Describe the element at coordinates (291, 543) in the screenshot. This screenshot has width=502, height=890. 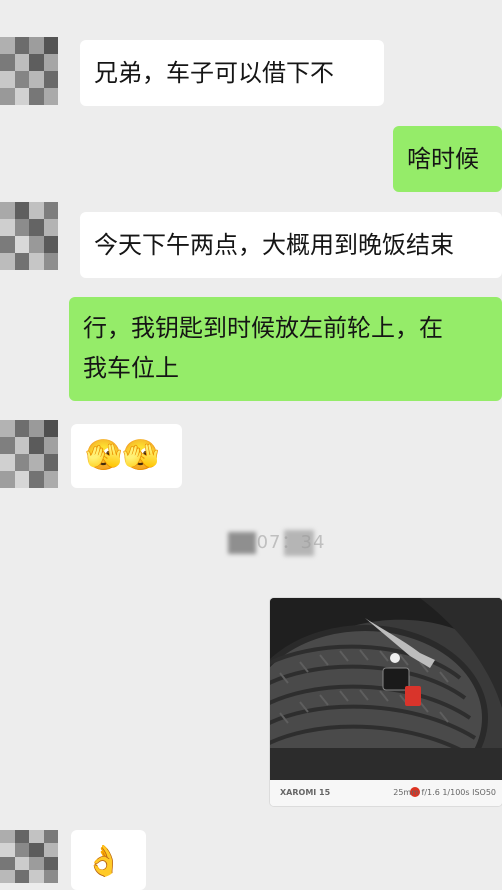
I see `message-timestamp: 07：34` at that location.